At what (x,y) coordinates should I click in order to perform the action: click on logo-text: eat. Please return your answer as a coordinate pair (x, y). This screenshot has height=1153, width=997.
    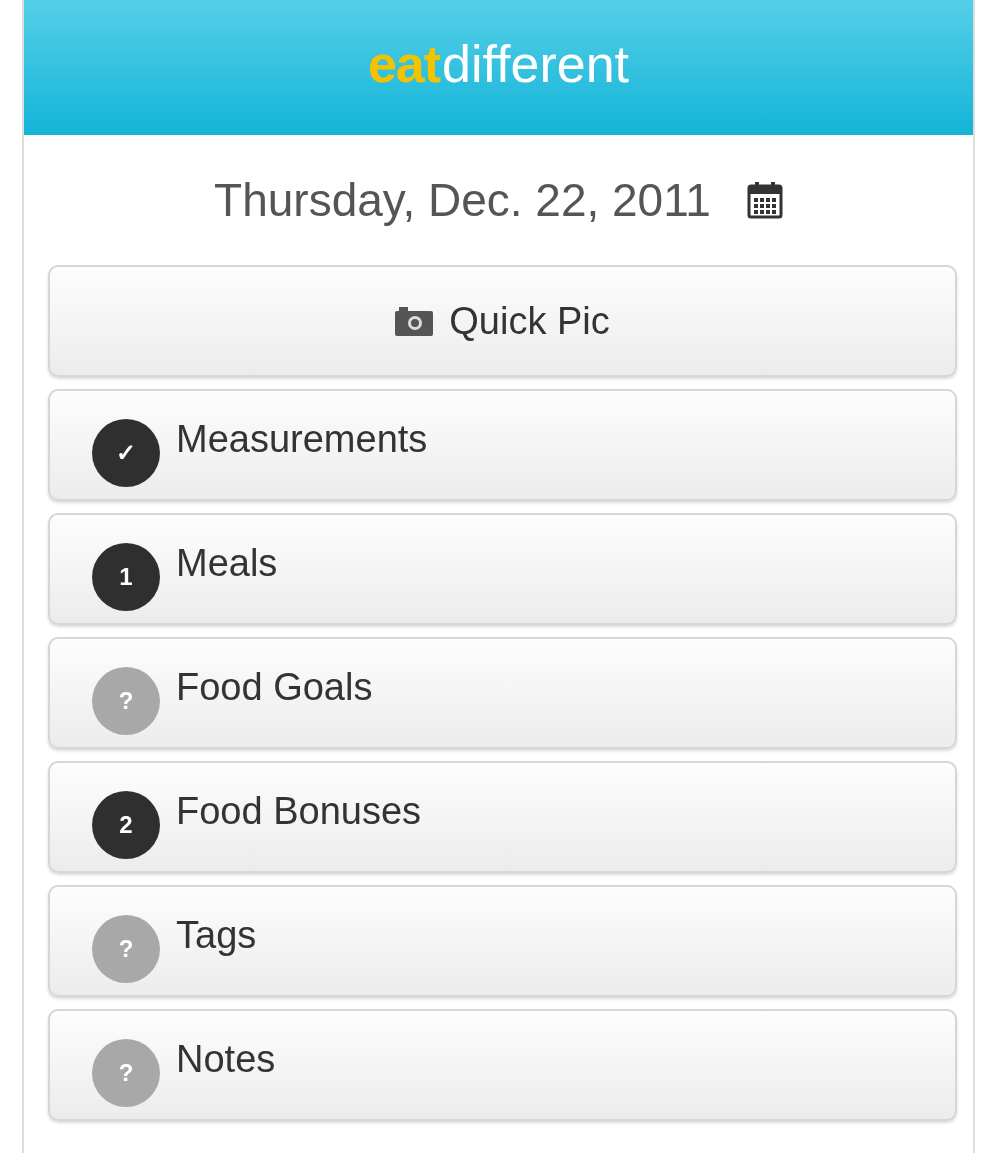
    Looking at the image, I should click on (404, 63).